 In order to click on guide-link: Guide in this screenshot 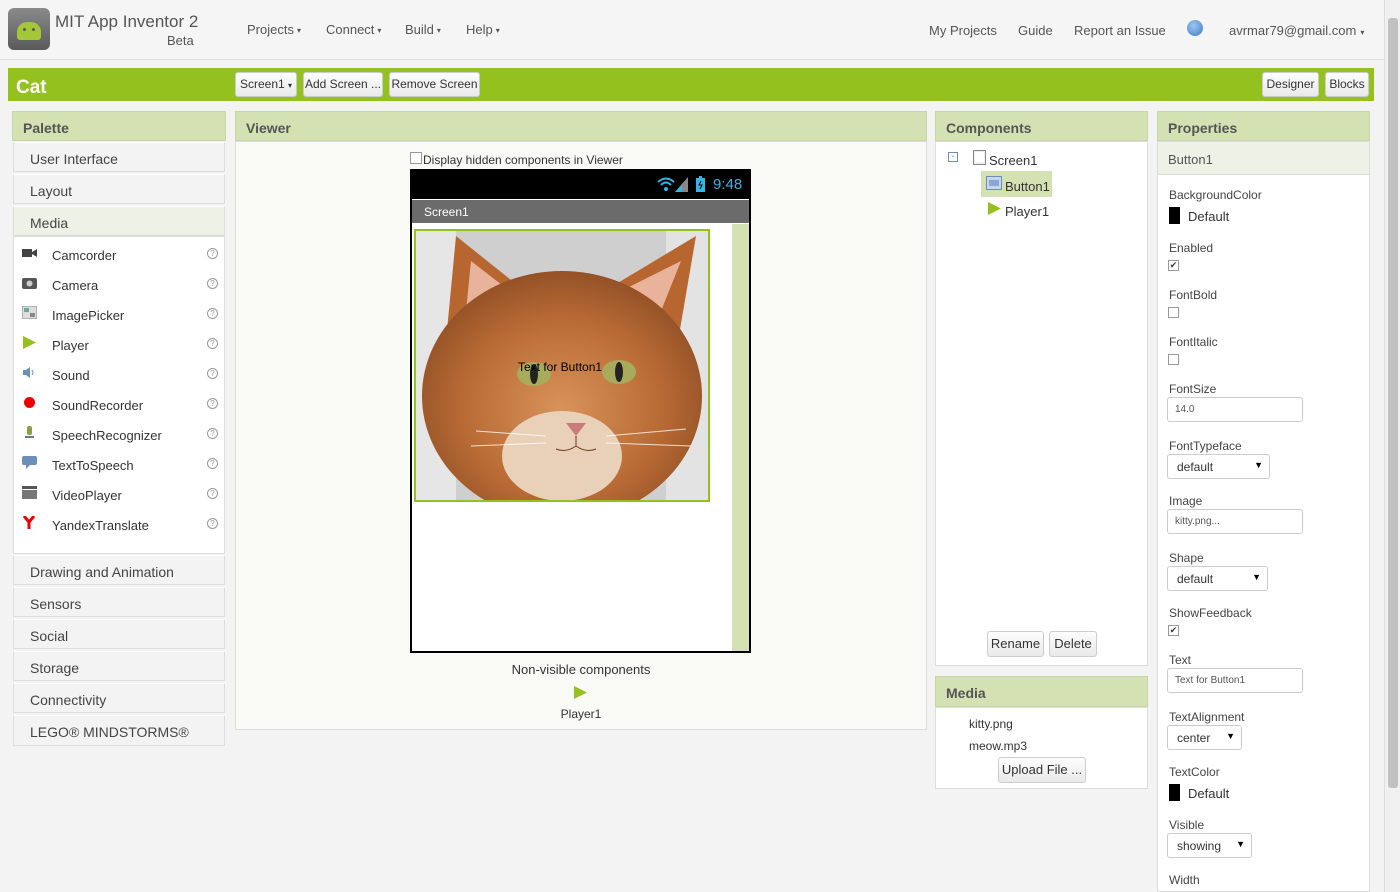, I will do `click(1035, 30)`.